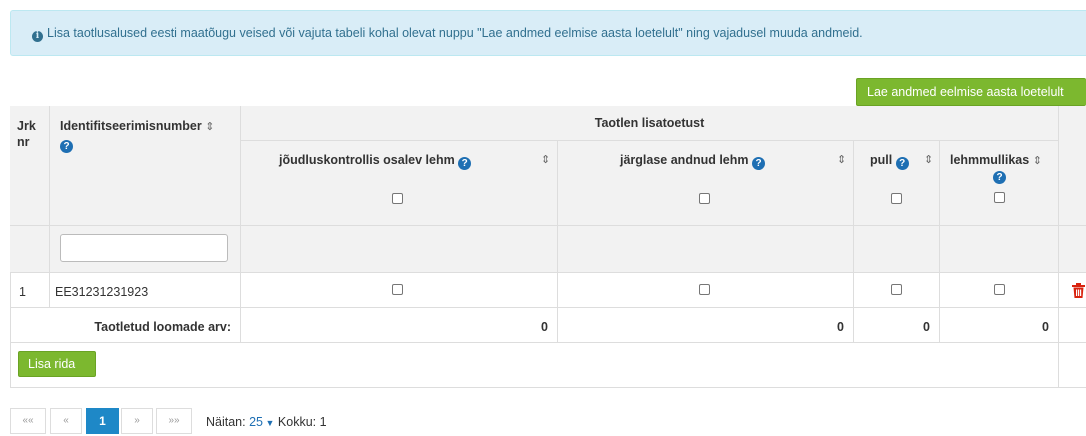 The width and height of the screenshot is (1086, 436). What do you see at coordinates (1072, 365) in the screenshot?
I see `add-row-actions` at bounding box center [1072, 365].